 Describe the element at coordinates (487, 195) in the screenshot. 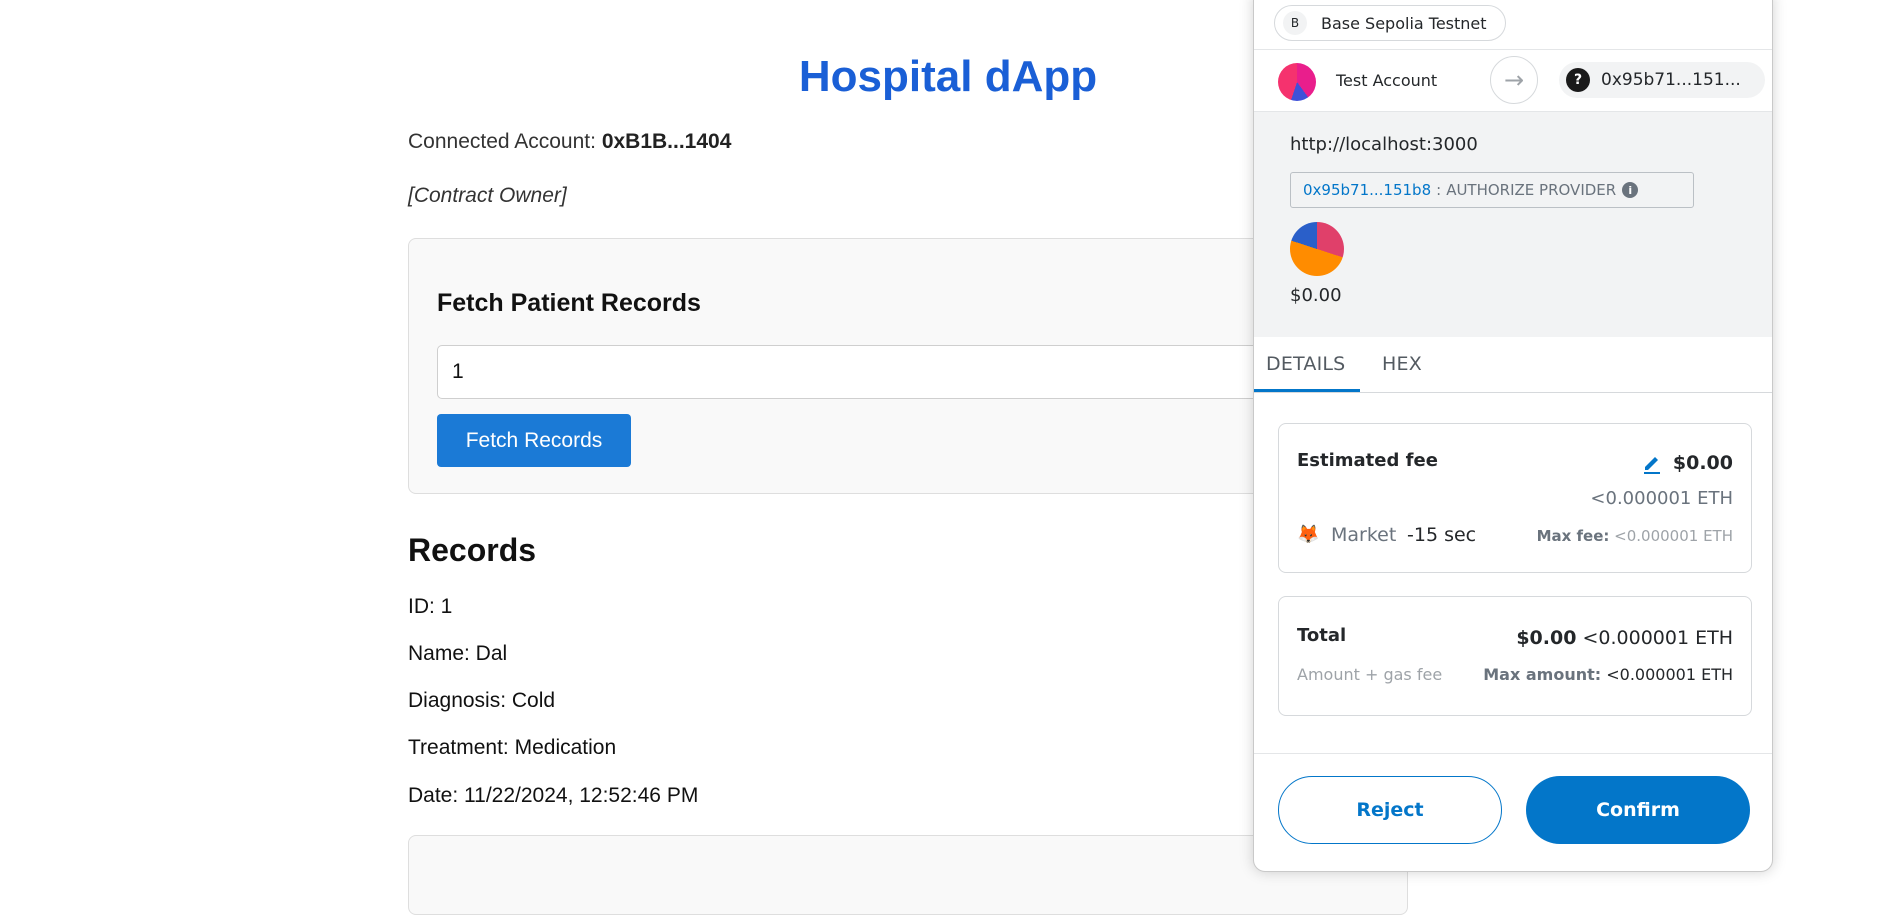

I see `contract-owner-tag: [Contract Owner]` at that location.